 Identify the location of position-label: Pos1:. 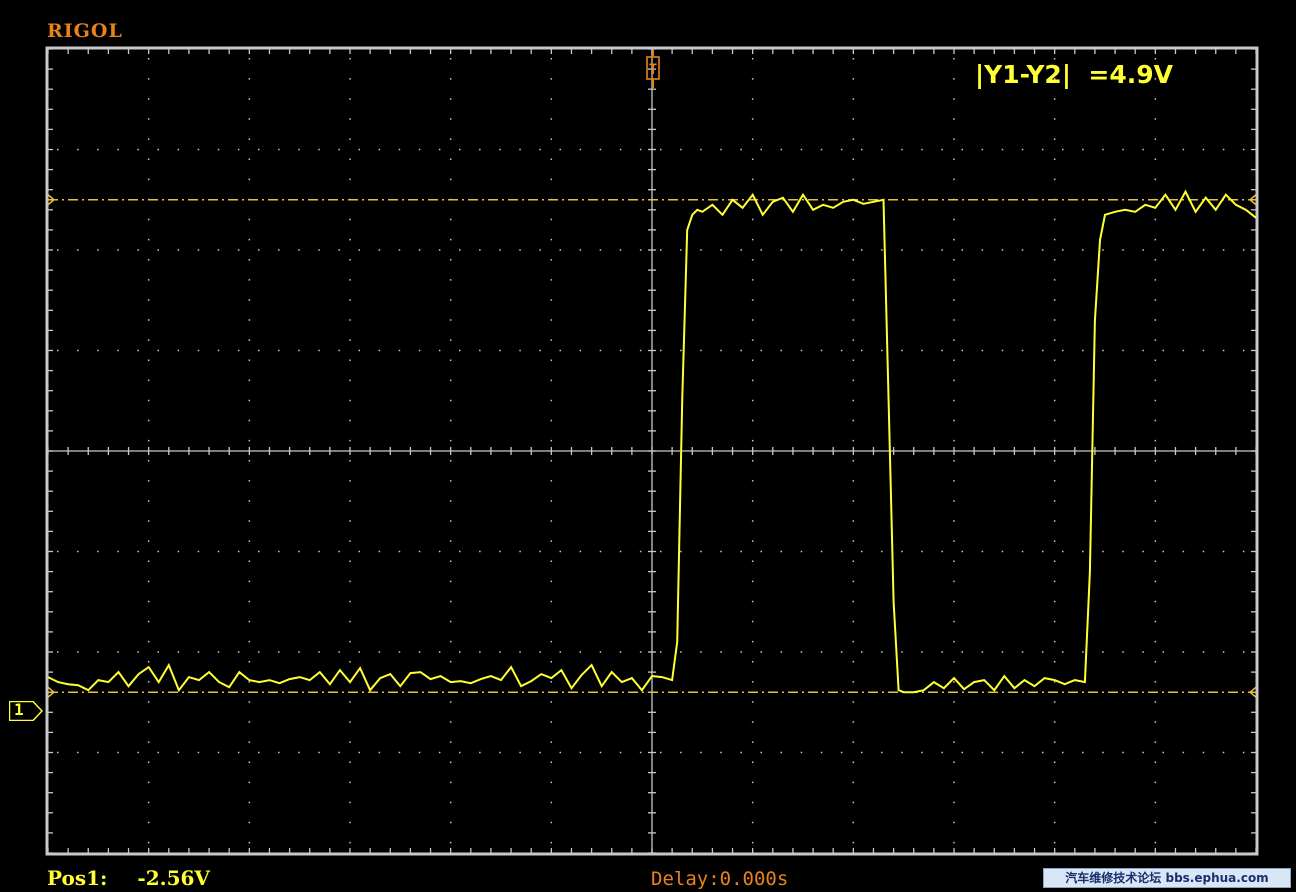
(77, 878).